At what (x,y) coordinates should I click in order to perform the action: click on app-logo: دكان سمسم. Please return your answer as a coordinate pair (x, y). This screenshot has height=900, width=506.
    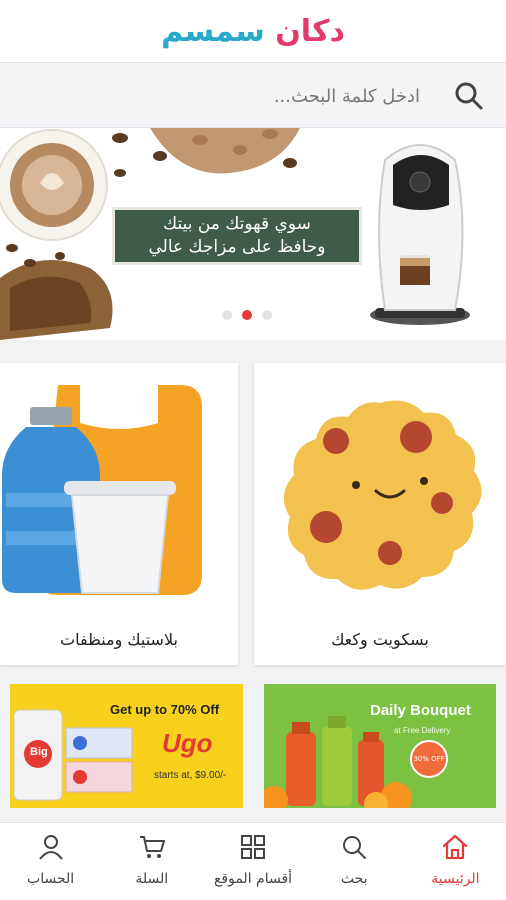
    Looking at the image, I should click on (253, 31).